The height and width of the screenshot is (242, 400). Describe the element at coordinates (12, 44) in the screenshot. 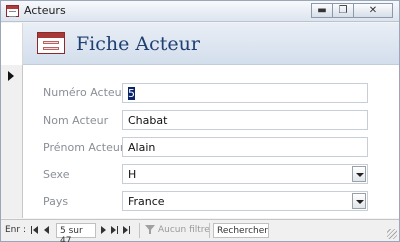

I see `record-selector-header` at that location.